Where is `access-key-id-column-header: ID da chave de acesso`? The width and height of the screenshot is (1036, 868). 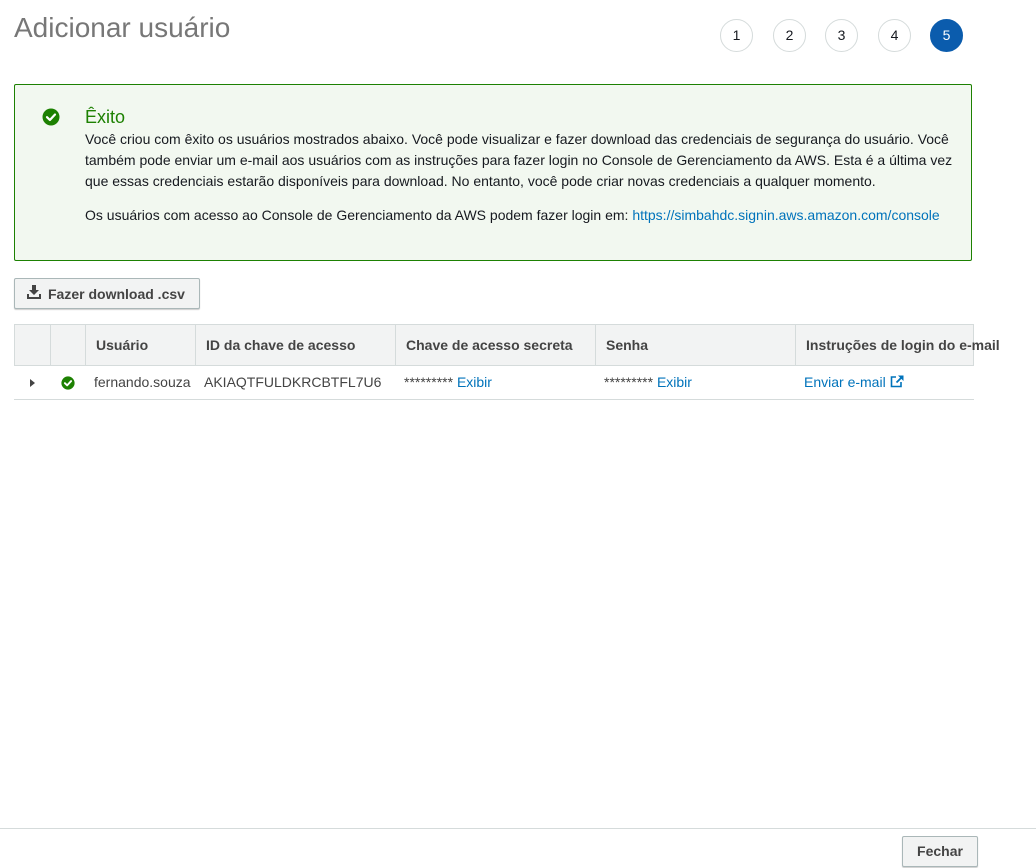 access-key-id-column-header: ID da chave de acesso is located at coordinates (295, 345).